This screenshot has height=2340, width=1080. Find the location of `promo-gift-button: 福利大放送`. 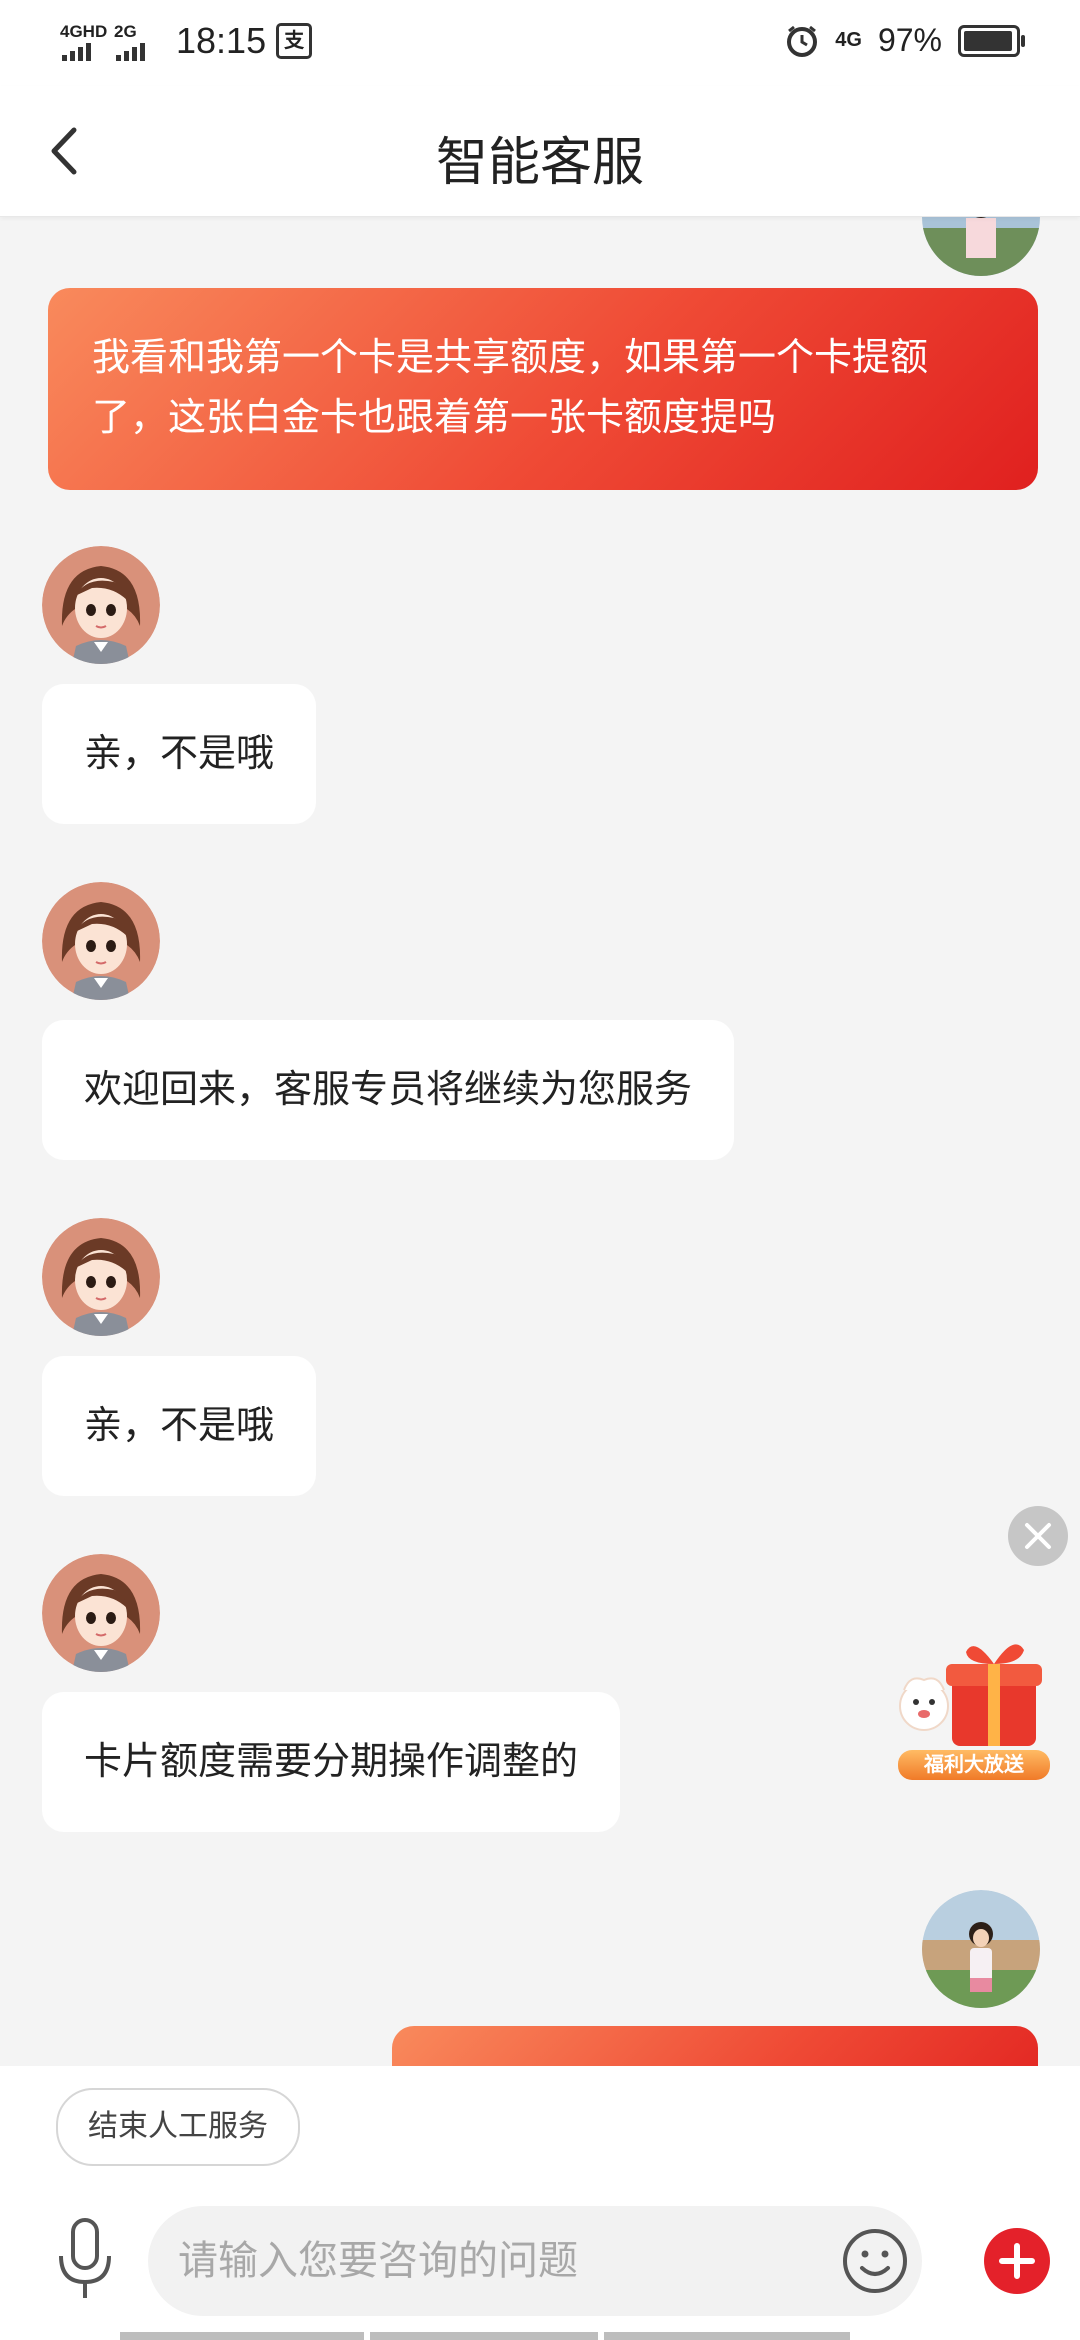

promo-gift-button: 福利大放送 is located at coordinates (970, 1705).